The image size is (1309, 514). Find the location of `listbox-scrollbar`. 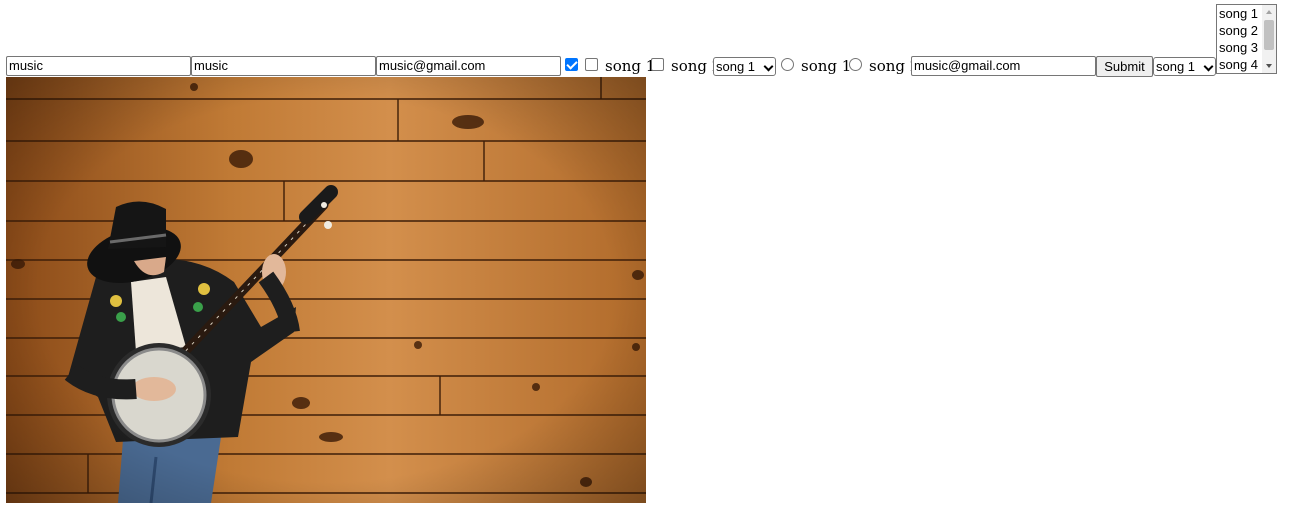

listbox-scrollbar is located at coordinates (1269, 39).